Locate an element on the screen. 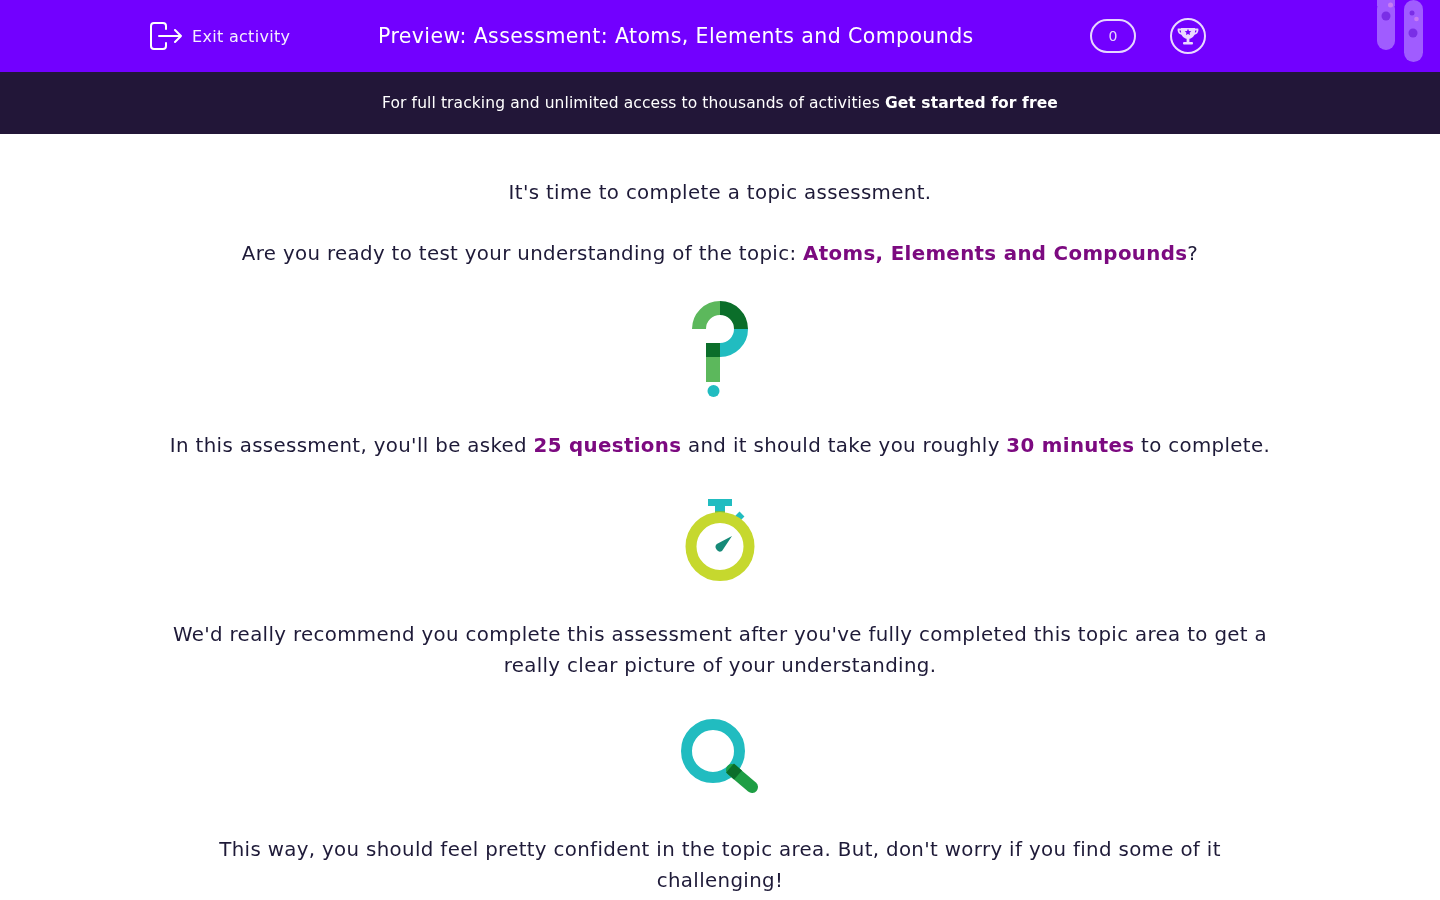 The image size is (1440, 900). trophy-icon is located at coordinates (1188, 36).